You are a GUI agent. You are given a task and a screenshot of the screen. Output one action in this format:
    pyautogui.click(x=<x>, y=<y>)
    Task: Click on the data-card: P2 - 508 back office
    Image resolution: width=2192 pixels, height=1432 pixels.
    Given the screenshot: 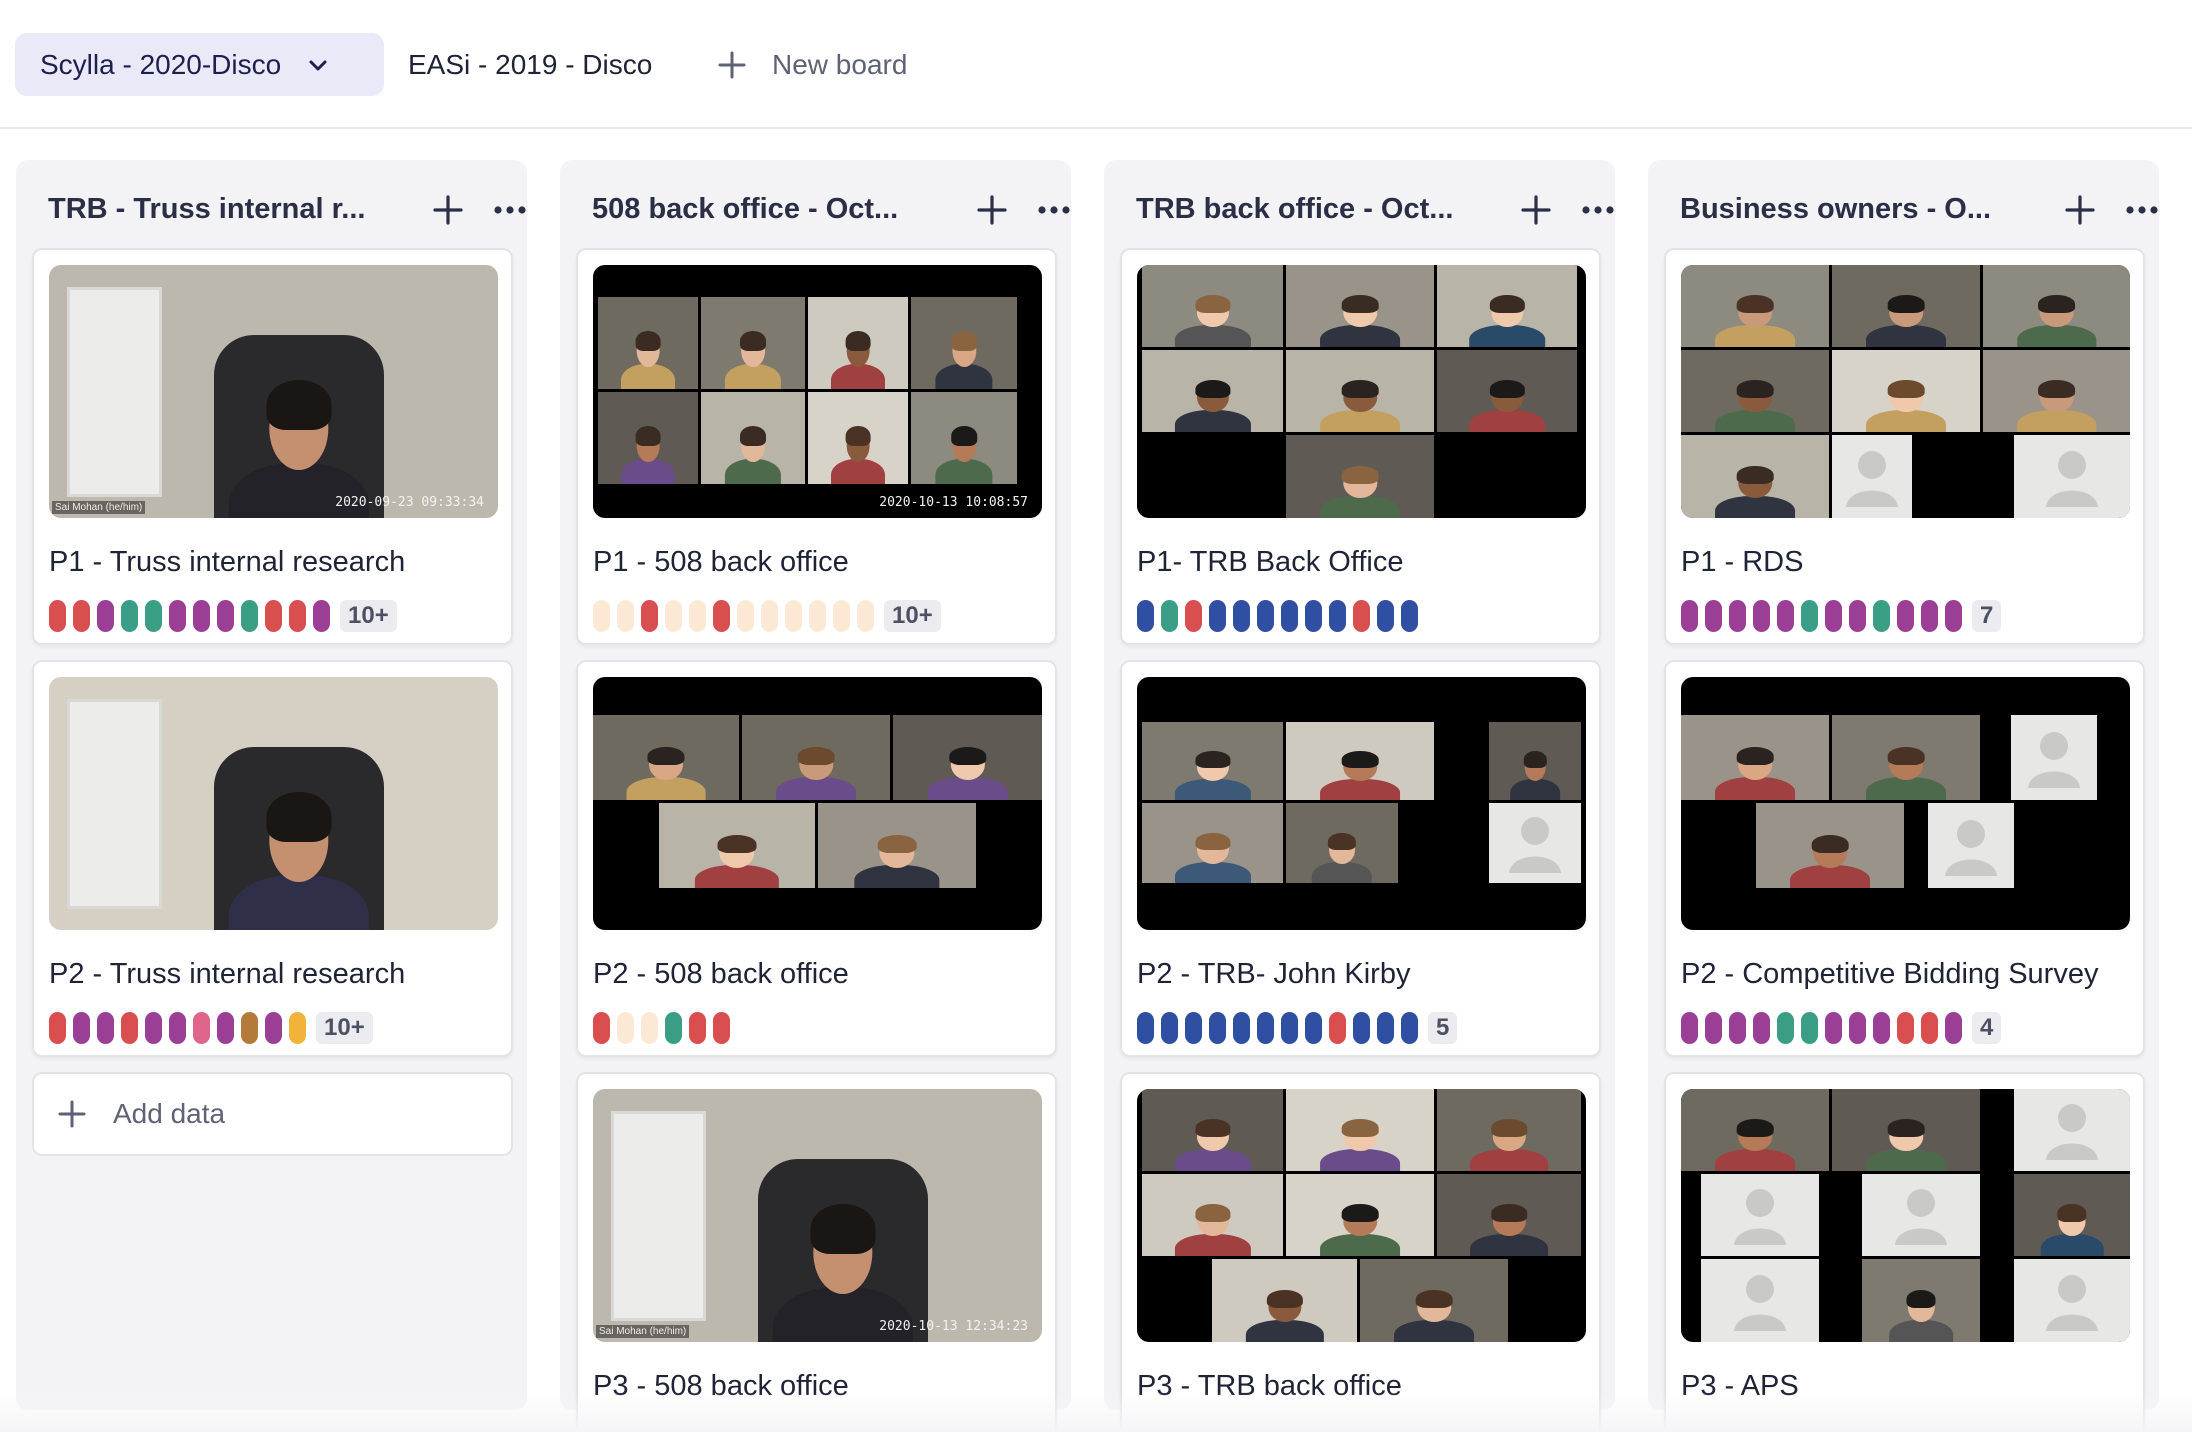 What is the action you would take?
    pyautogui.click(x=816, y=858)
    